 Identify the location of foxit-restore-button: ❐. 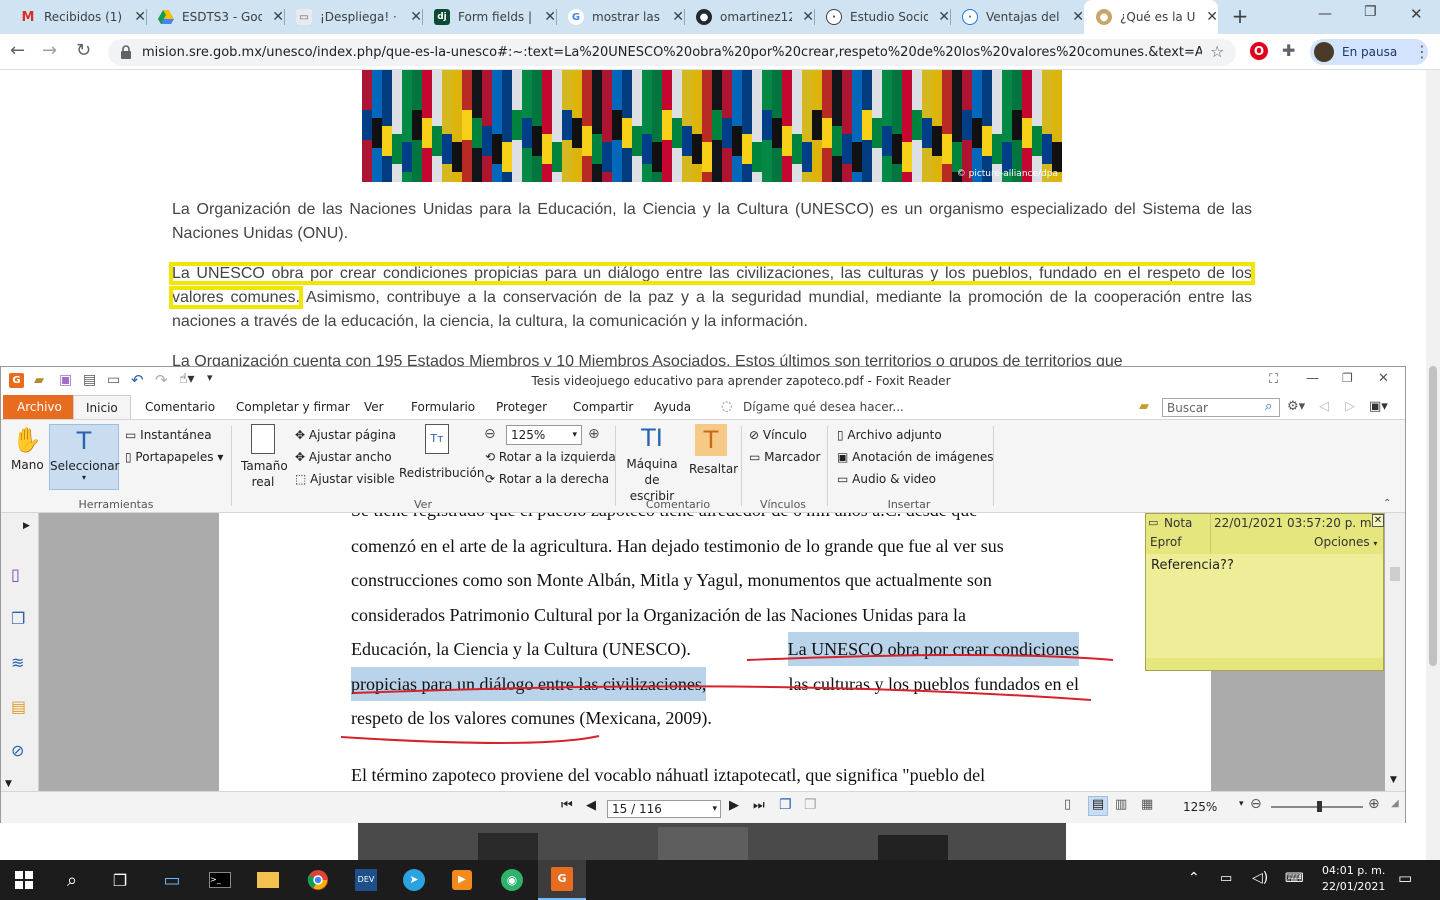
(1347, 378).